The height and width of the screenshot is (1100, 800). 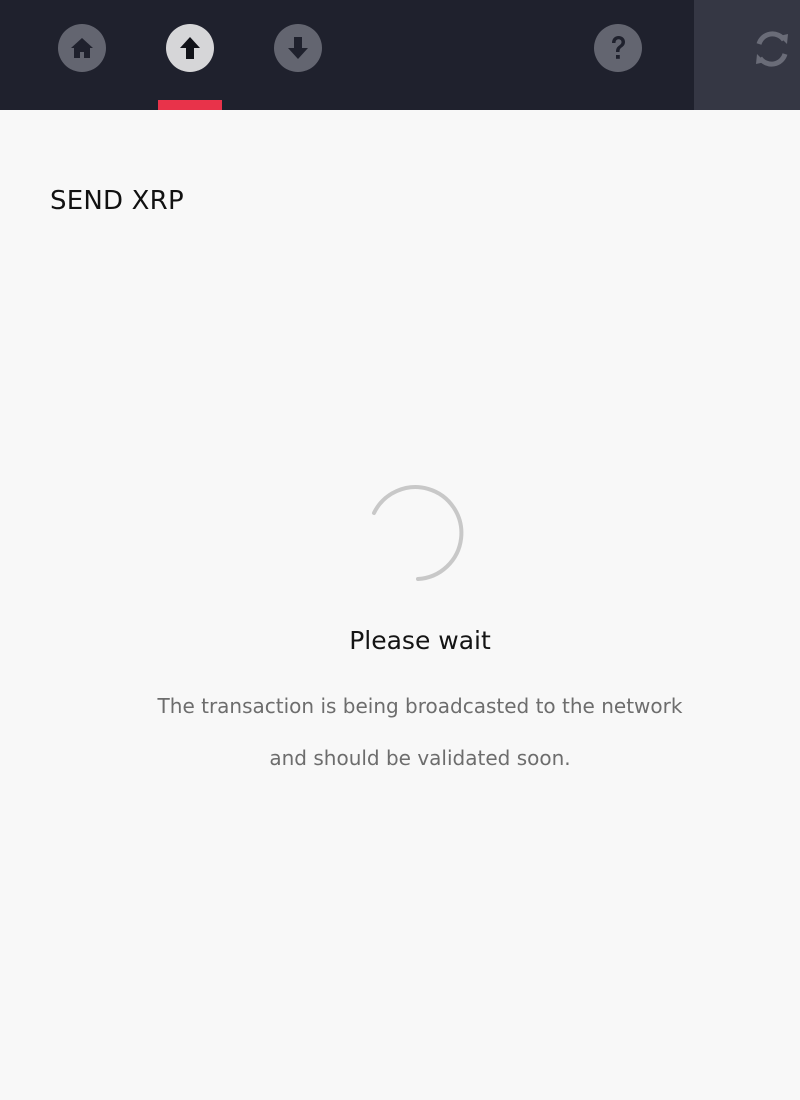 I want to click on arrow-up-icon, so click(x=190, y=48).